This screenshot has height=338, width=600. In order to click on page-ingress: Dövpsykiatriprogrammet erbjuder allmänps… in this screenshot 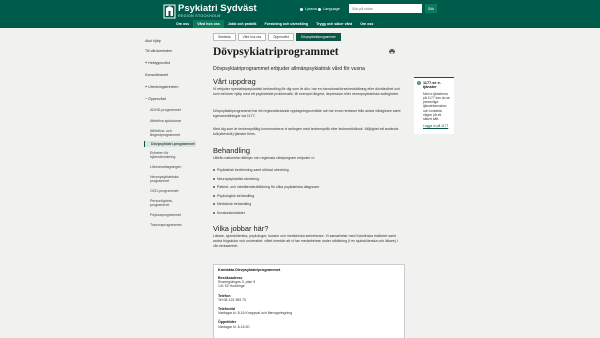, I will do `click(289, 69)`.